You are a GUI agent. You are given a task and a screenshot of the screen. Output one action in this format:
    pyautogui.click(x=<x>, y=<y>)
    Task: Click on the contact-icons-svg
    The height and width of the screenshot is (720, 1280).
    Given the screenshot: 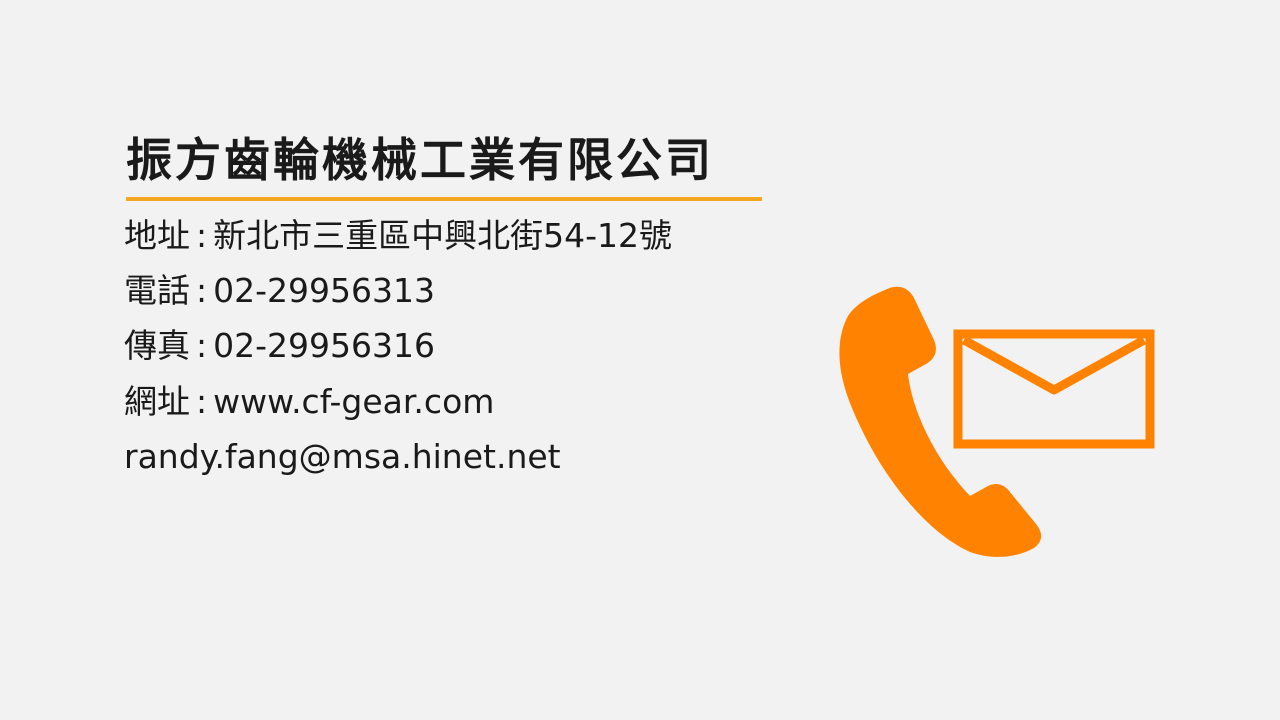 What is the action you would take?
    pyautogui.click(x=997, y=421)
    